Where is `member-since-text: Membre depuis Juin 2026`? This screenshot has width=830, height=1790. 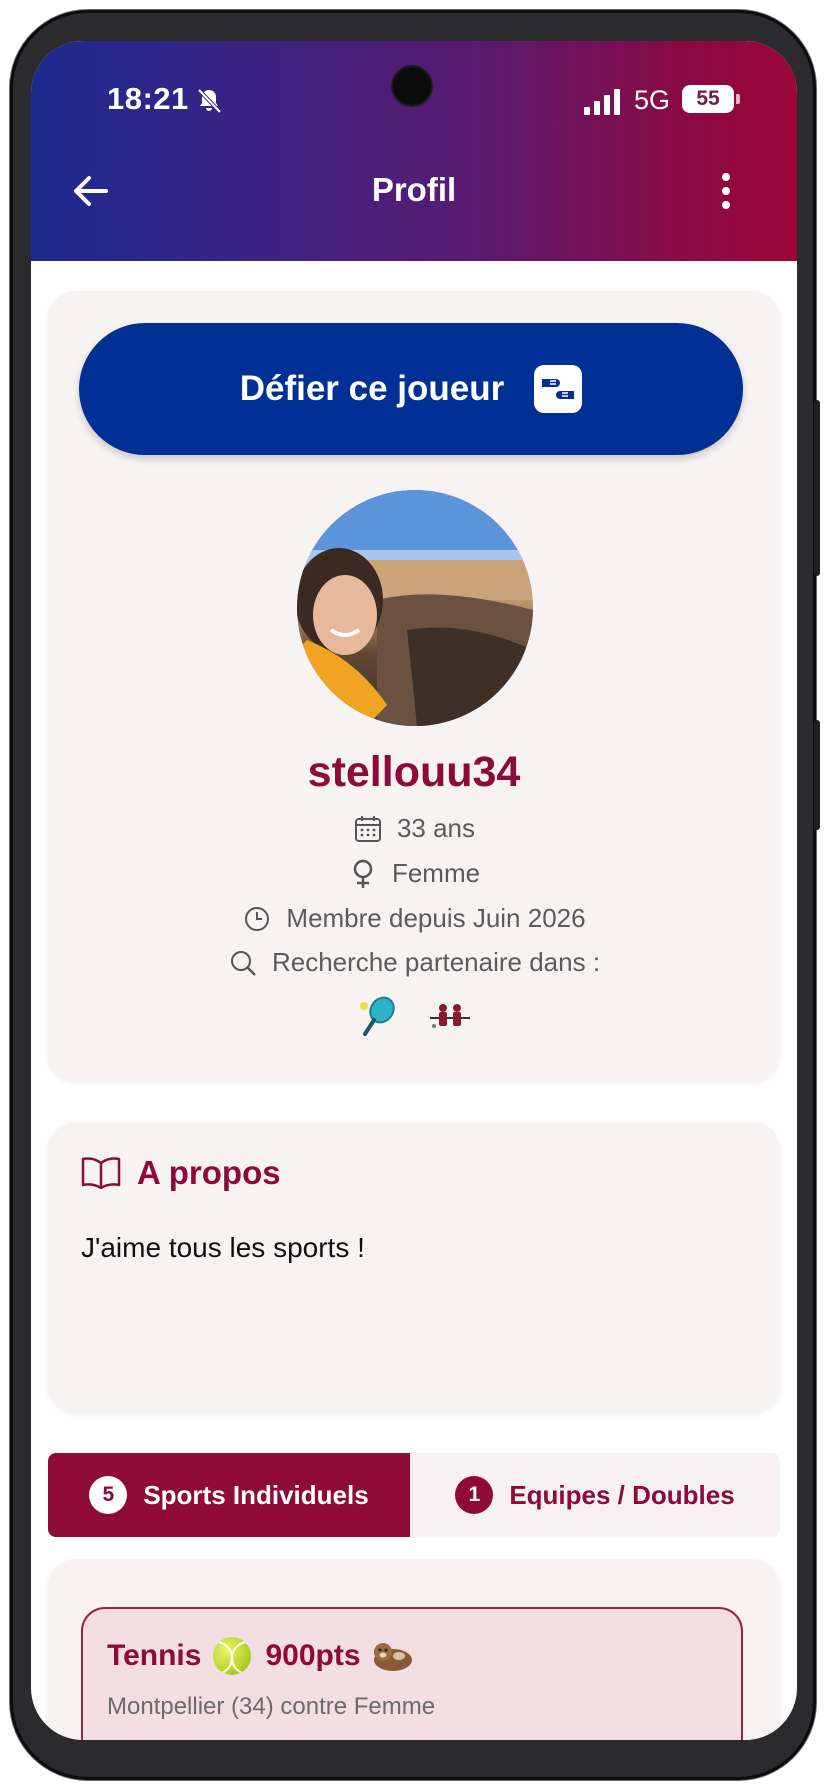 member-since-text: Membre depuis Juin 2026 is located at coordinates (436, 918).